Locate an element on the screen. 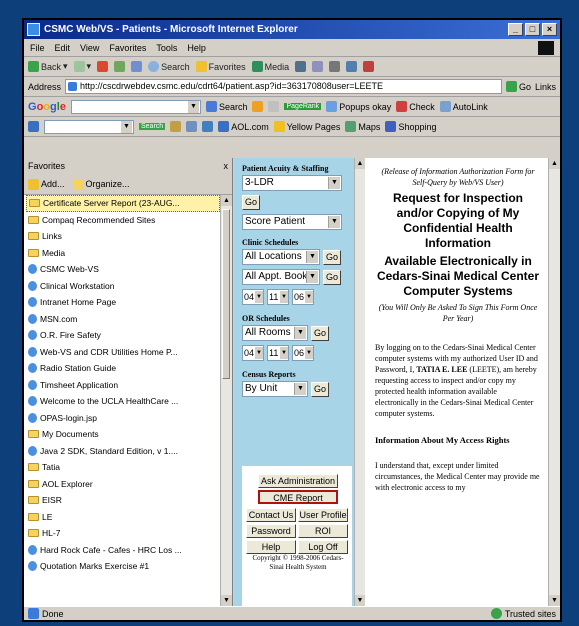  clinic-year-select: 06 is located at coordinates (303, 297).